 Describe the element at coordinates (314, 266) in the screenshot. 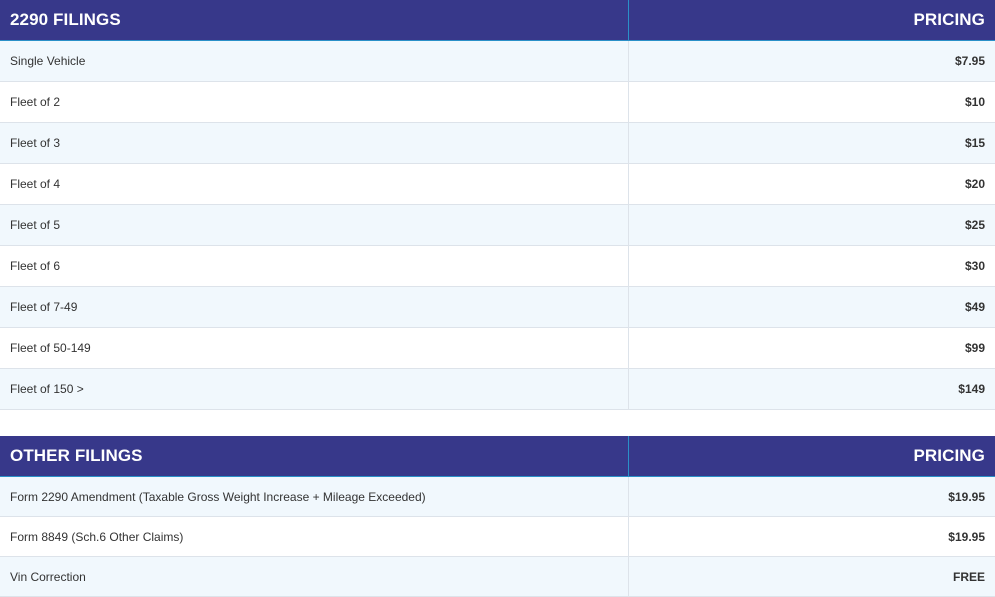

I see `filing-name: Fleet of 6` at that location.